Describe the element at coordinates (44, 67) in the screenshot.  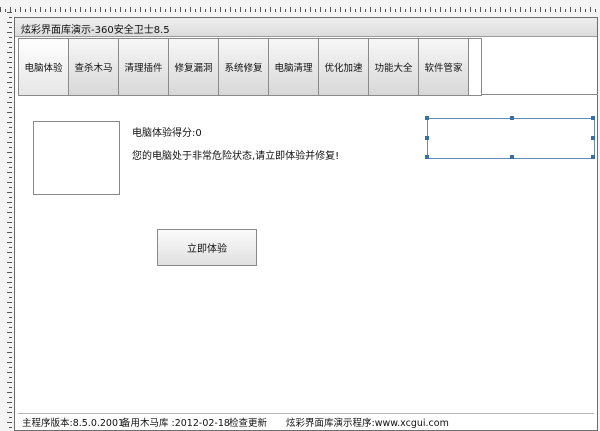
I see `tab-pc-checkup: 电脑体验` at that location.